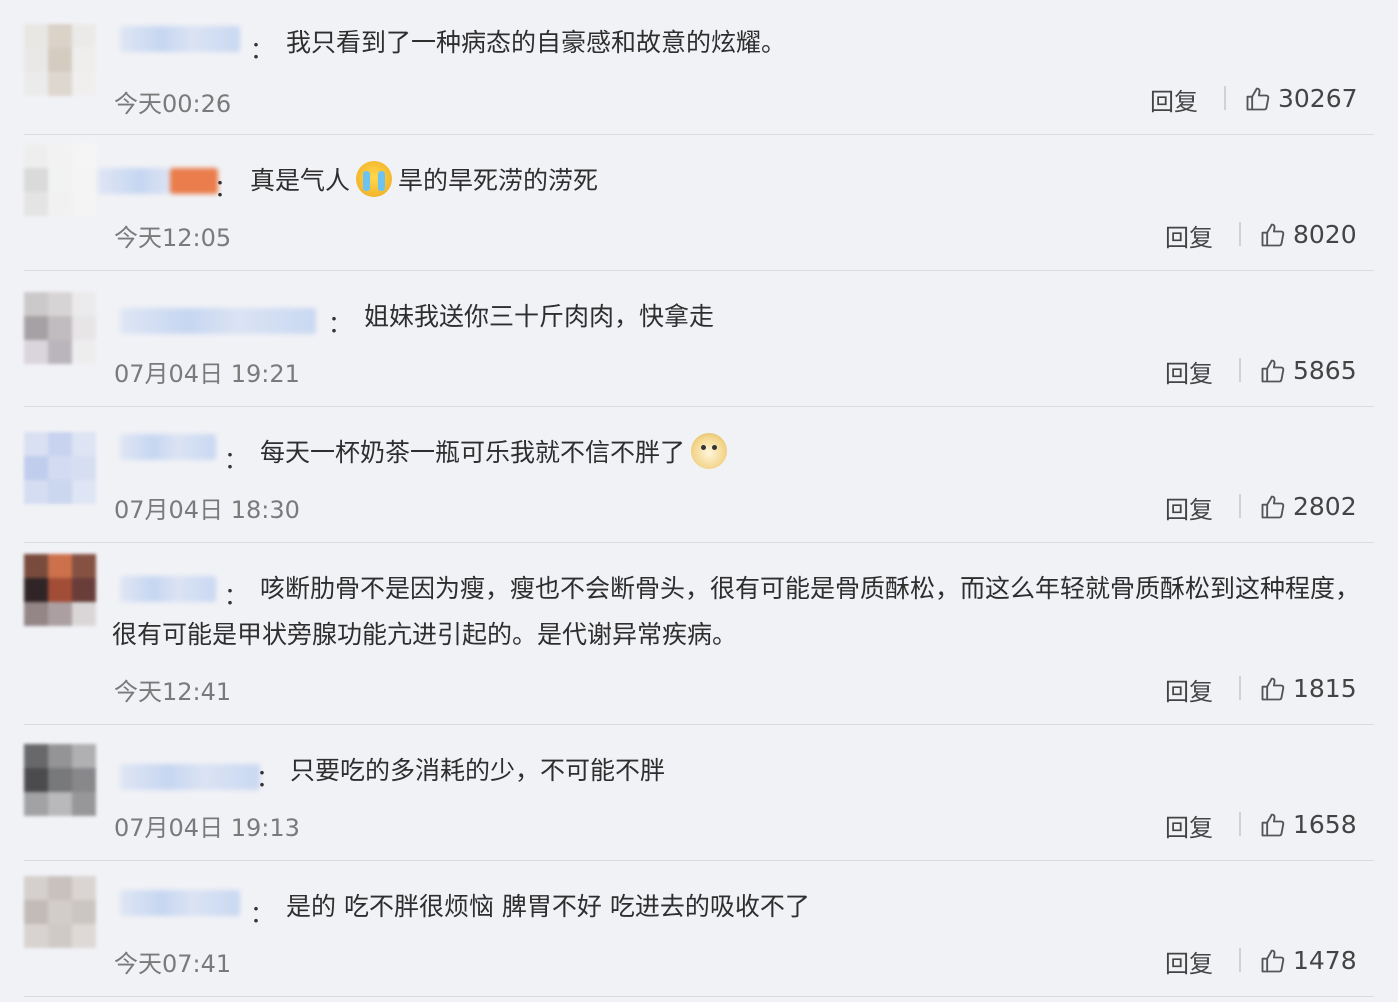 This screenshot has width=1398, height=1002. I want to click on cry-face-icon, so click(374, 179).